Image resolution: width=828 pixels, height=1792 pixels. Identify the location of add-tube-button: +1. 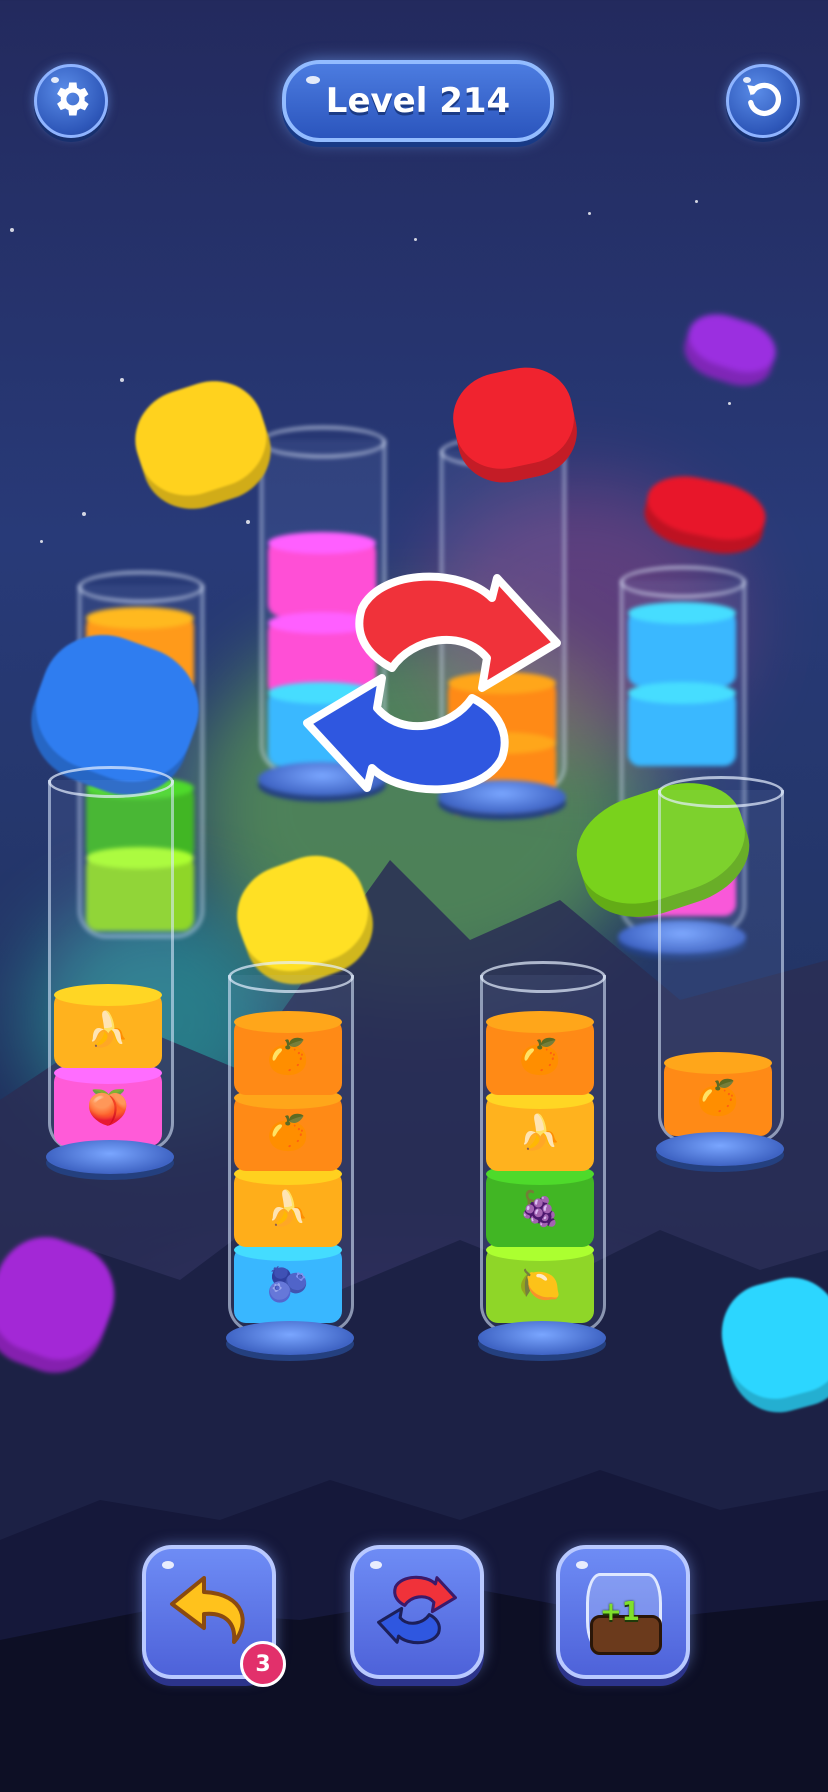
(623, 1612).